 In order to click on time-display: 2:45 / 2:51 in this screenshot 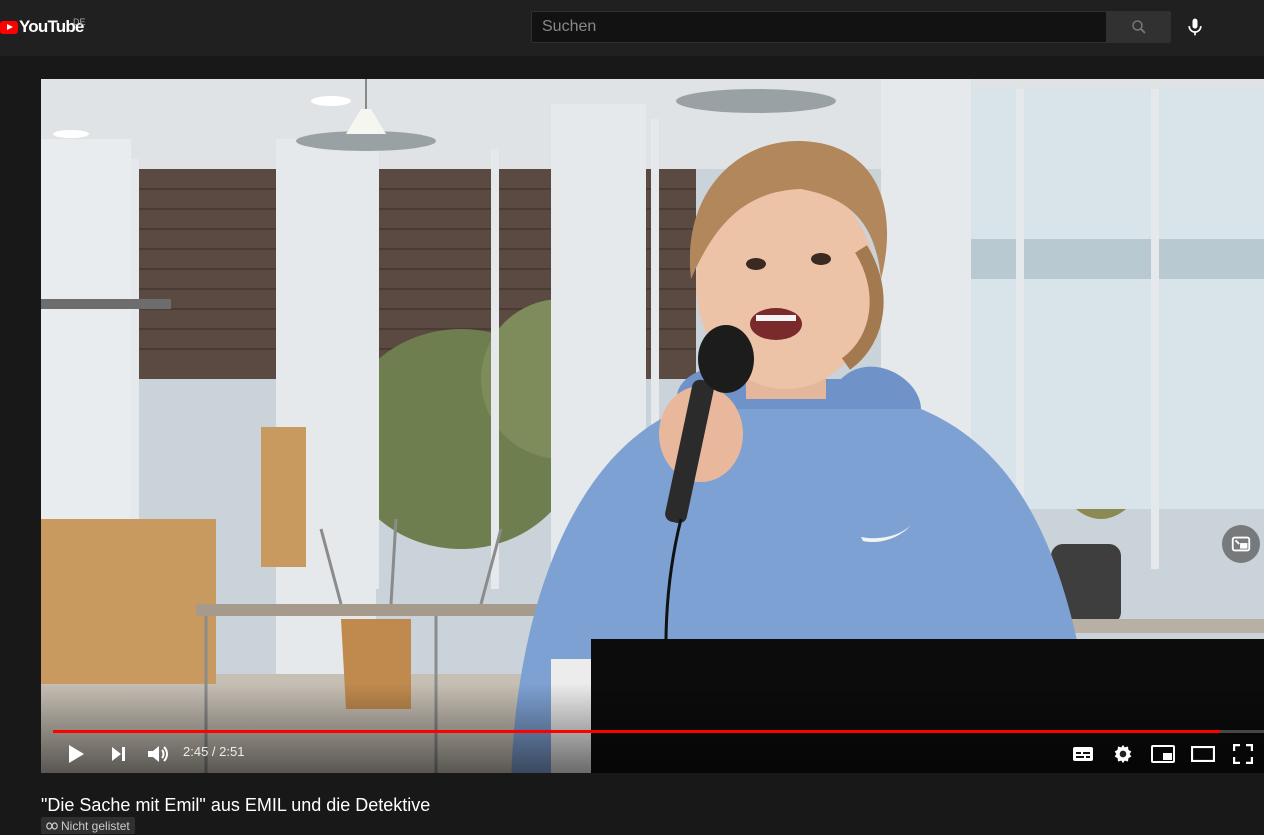, I will do `click(213, 751)`.